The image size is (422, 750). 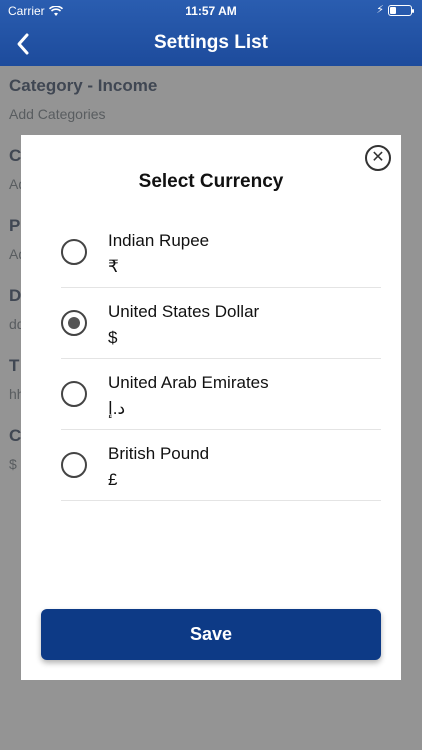 What do you see at coordinates (211, 181) in the screenshot?
I see `modal-title: Select Currency` at bounding box center [211, 181].